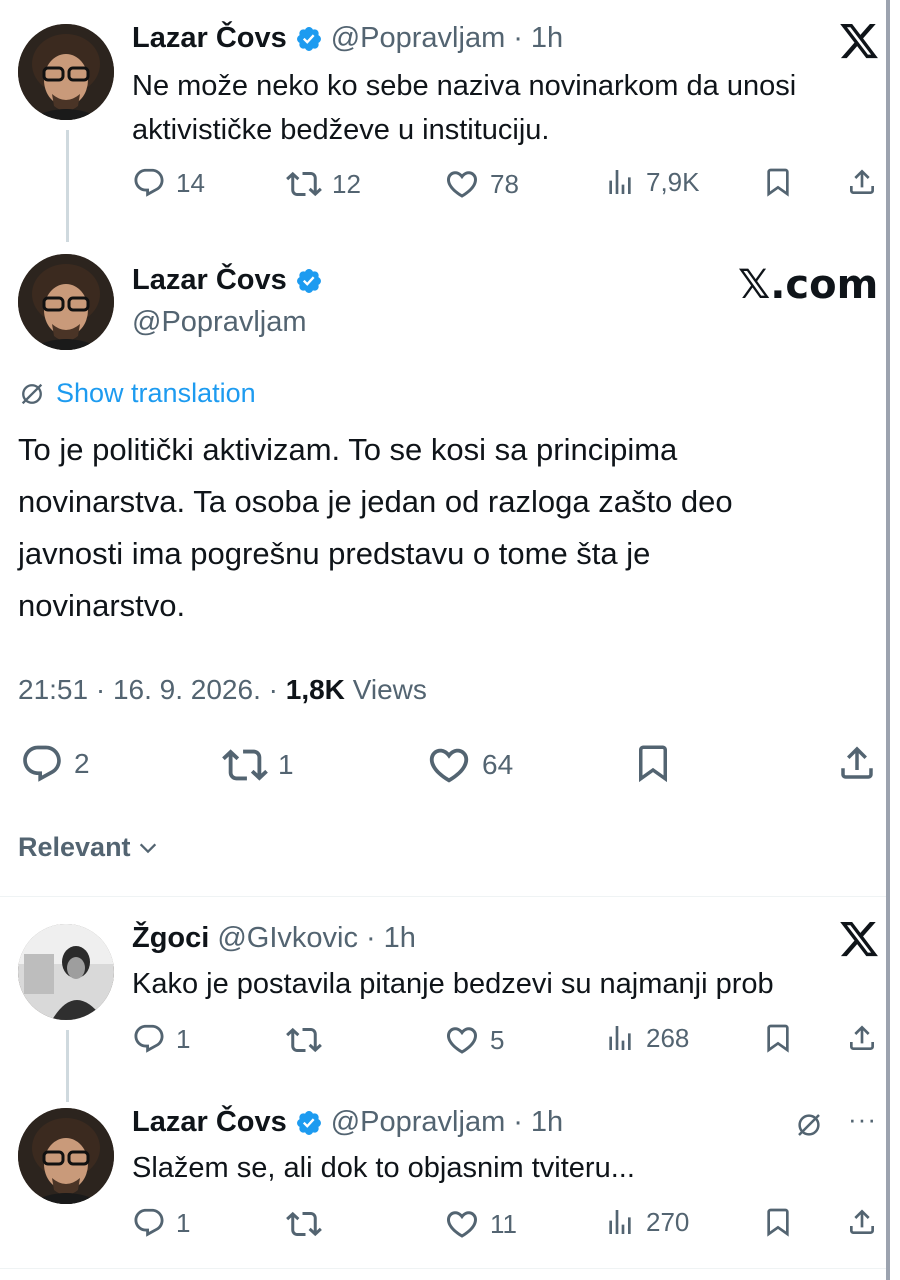 The image size is (900, 1280). What do you see at coordinates (341, 130) in the screenshot?
I see `tweet-text-line: aktivističke bedževe u instituciju.` at bounding box center [341, 130].